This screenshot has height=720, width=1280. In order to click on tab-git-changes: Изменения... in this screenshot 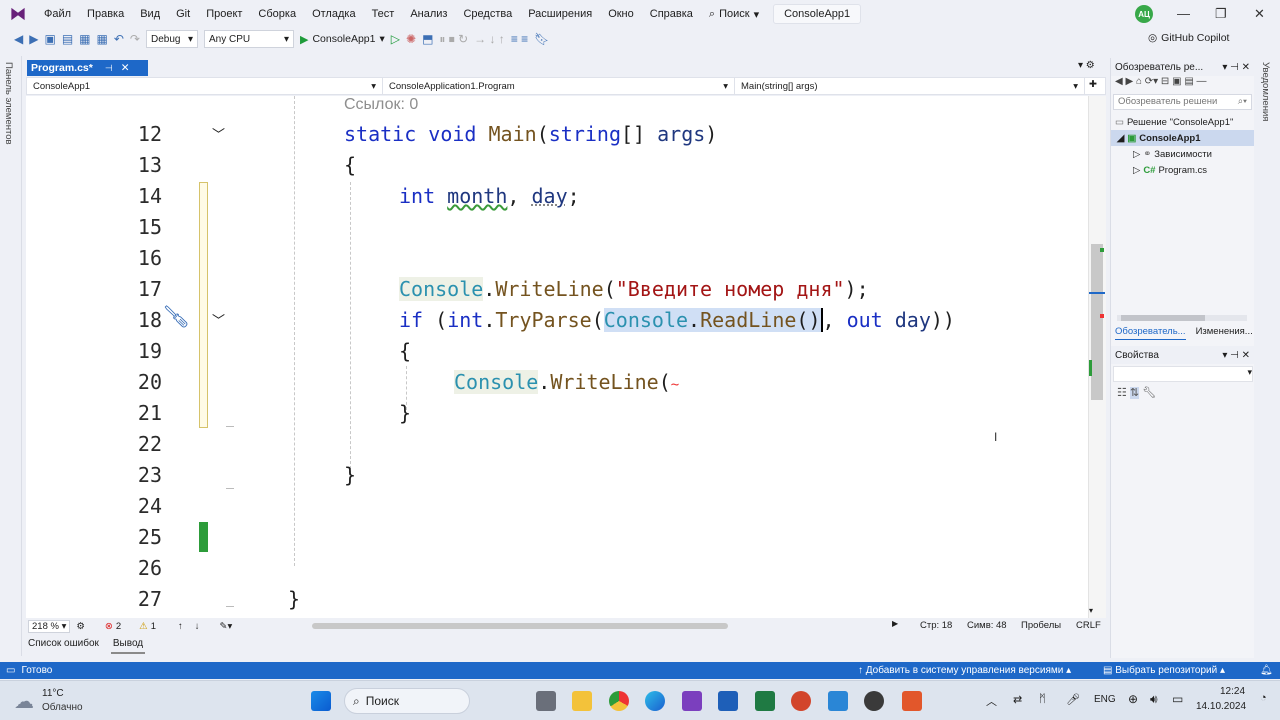, I will do `click(1224, 333)`.